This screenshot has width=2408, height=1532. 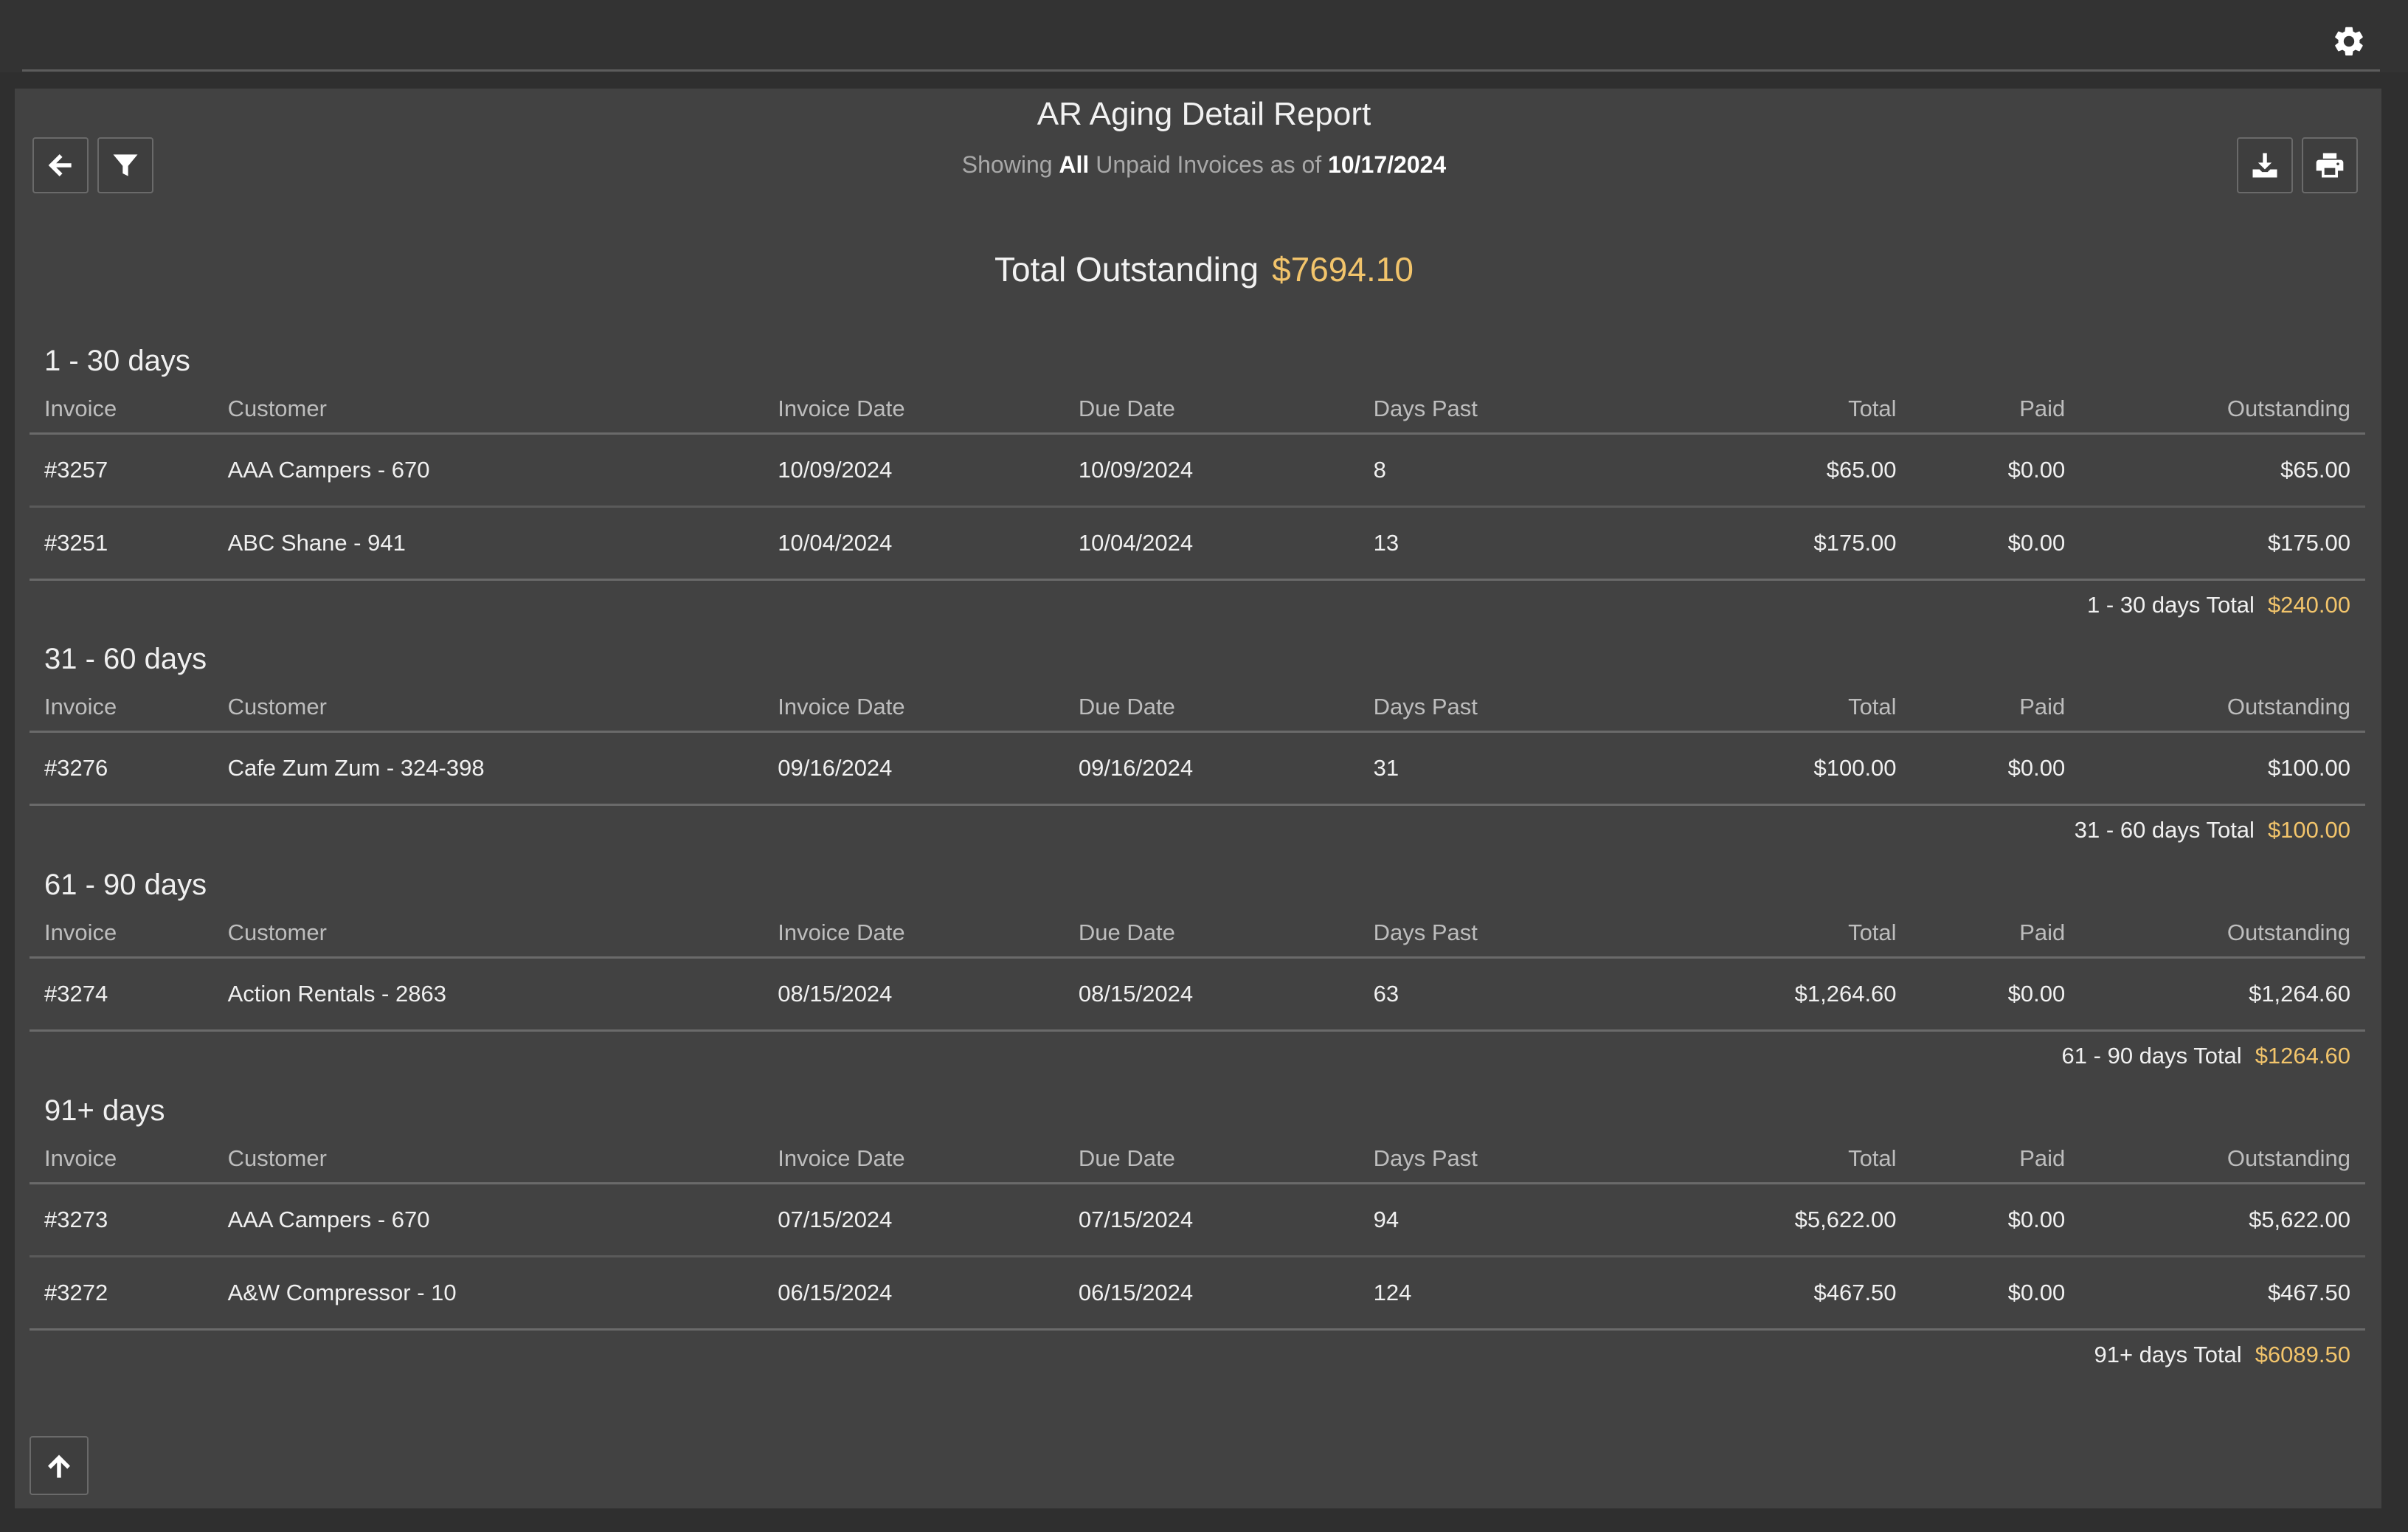 What do you see at coordinates (1201, 70) in the screenshot?
I see `top-bar-divider` at bounding box center [1201, 70].